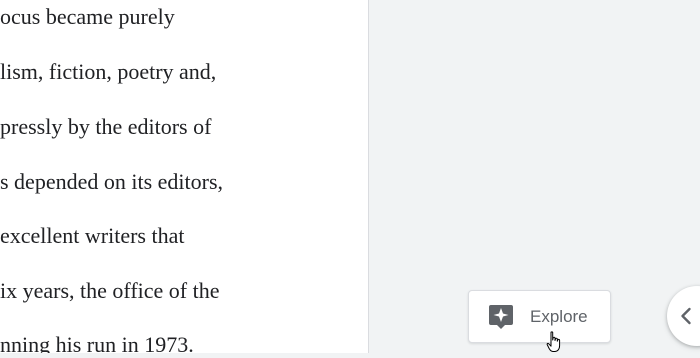  Describe the element at coordinates (559, 316) in the screenshot. I see `explore-label: Explore` at that location.